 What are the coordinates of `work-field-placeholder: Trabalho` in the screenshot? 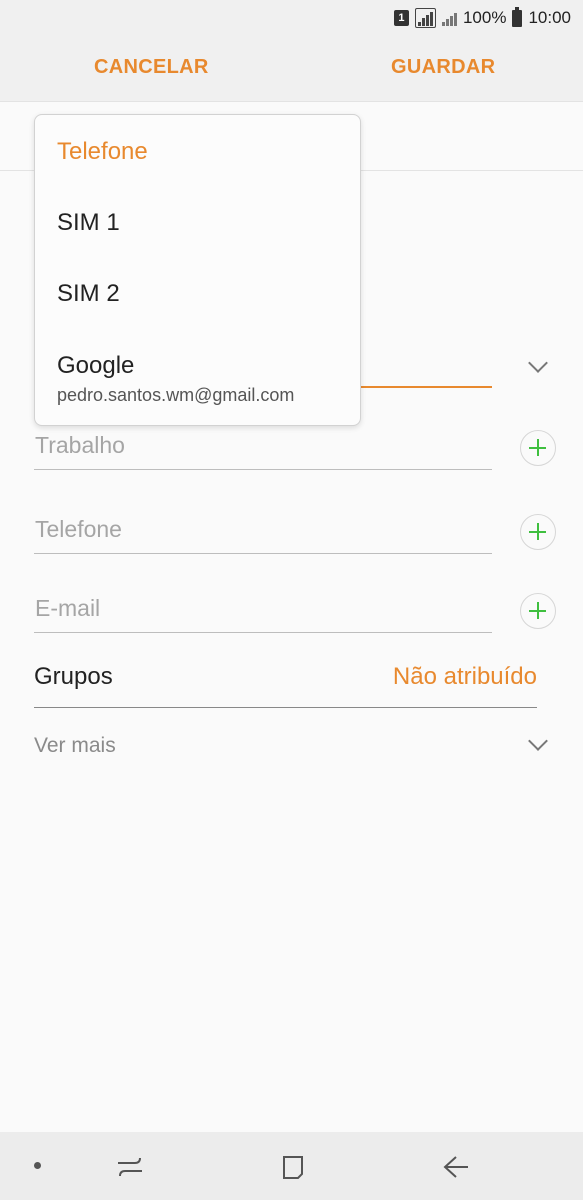 It's located at (80, 445).